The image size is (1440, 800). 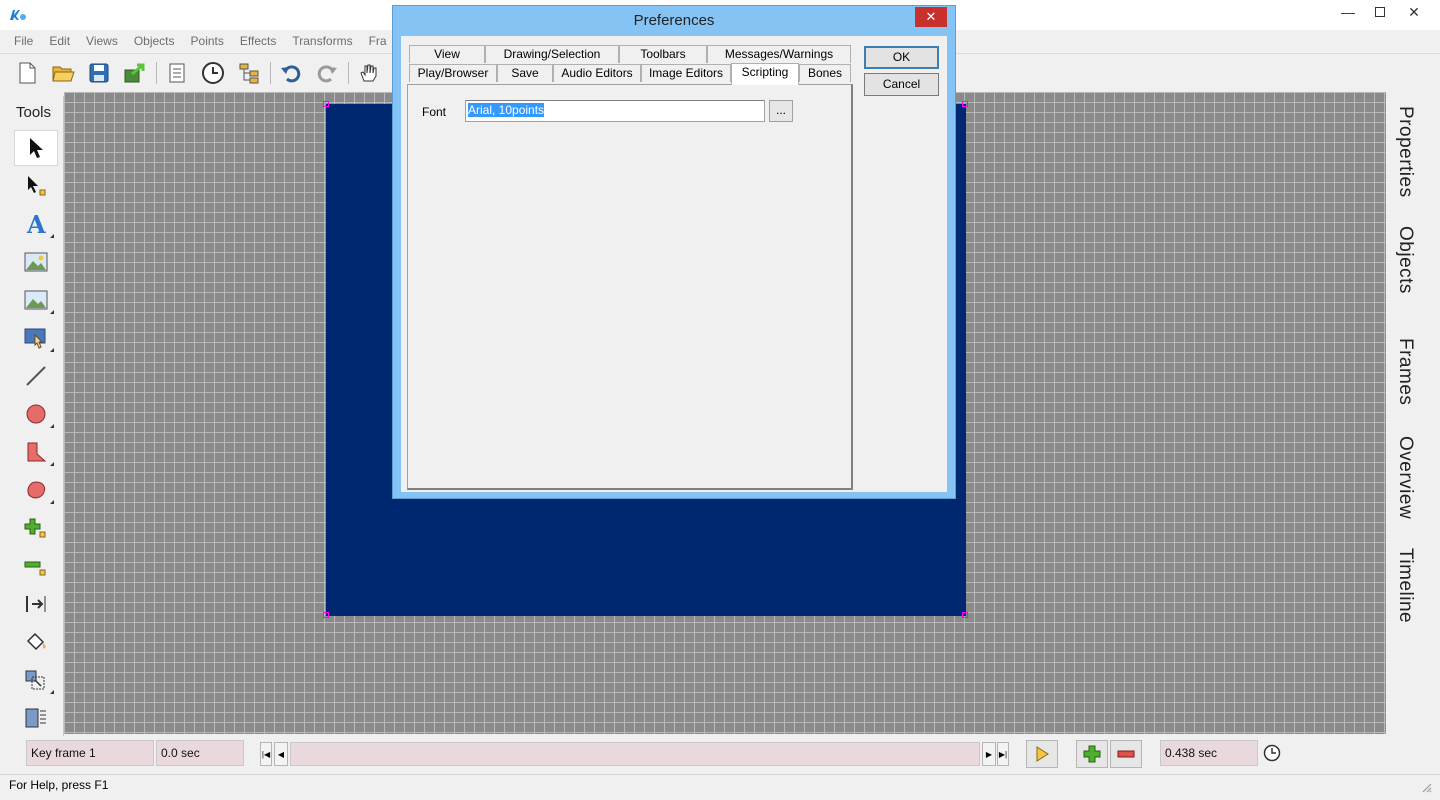 What do you see at coordinates (1209, 753) in the screenshot?
I see `duration-field: 0.438 sec` at bounding box center [1209, 753].